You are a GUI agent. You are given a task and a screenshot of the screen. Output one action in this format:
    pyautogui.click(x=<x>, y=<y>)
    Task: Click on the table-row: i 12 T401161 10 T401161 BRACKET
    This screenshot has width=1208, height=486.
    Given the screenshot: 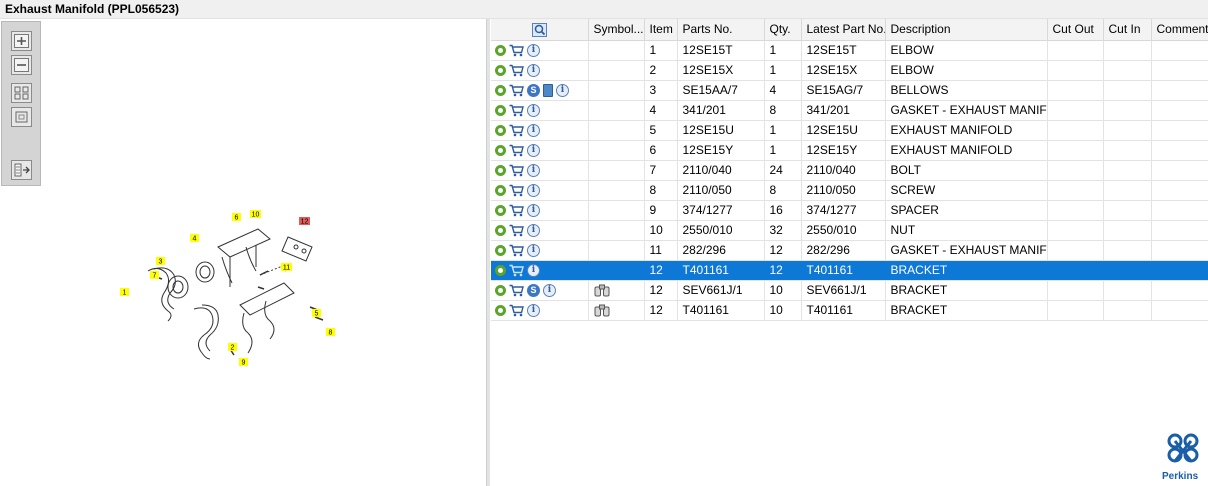 What is the action you would take?
    pyautogui.click(x=849, y=310)
    